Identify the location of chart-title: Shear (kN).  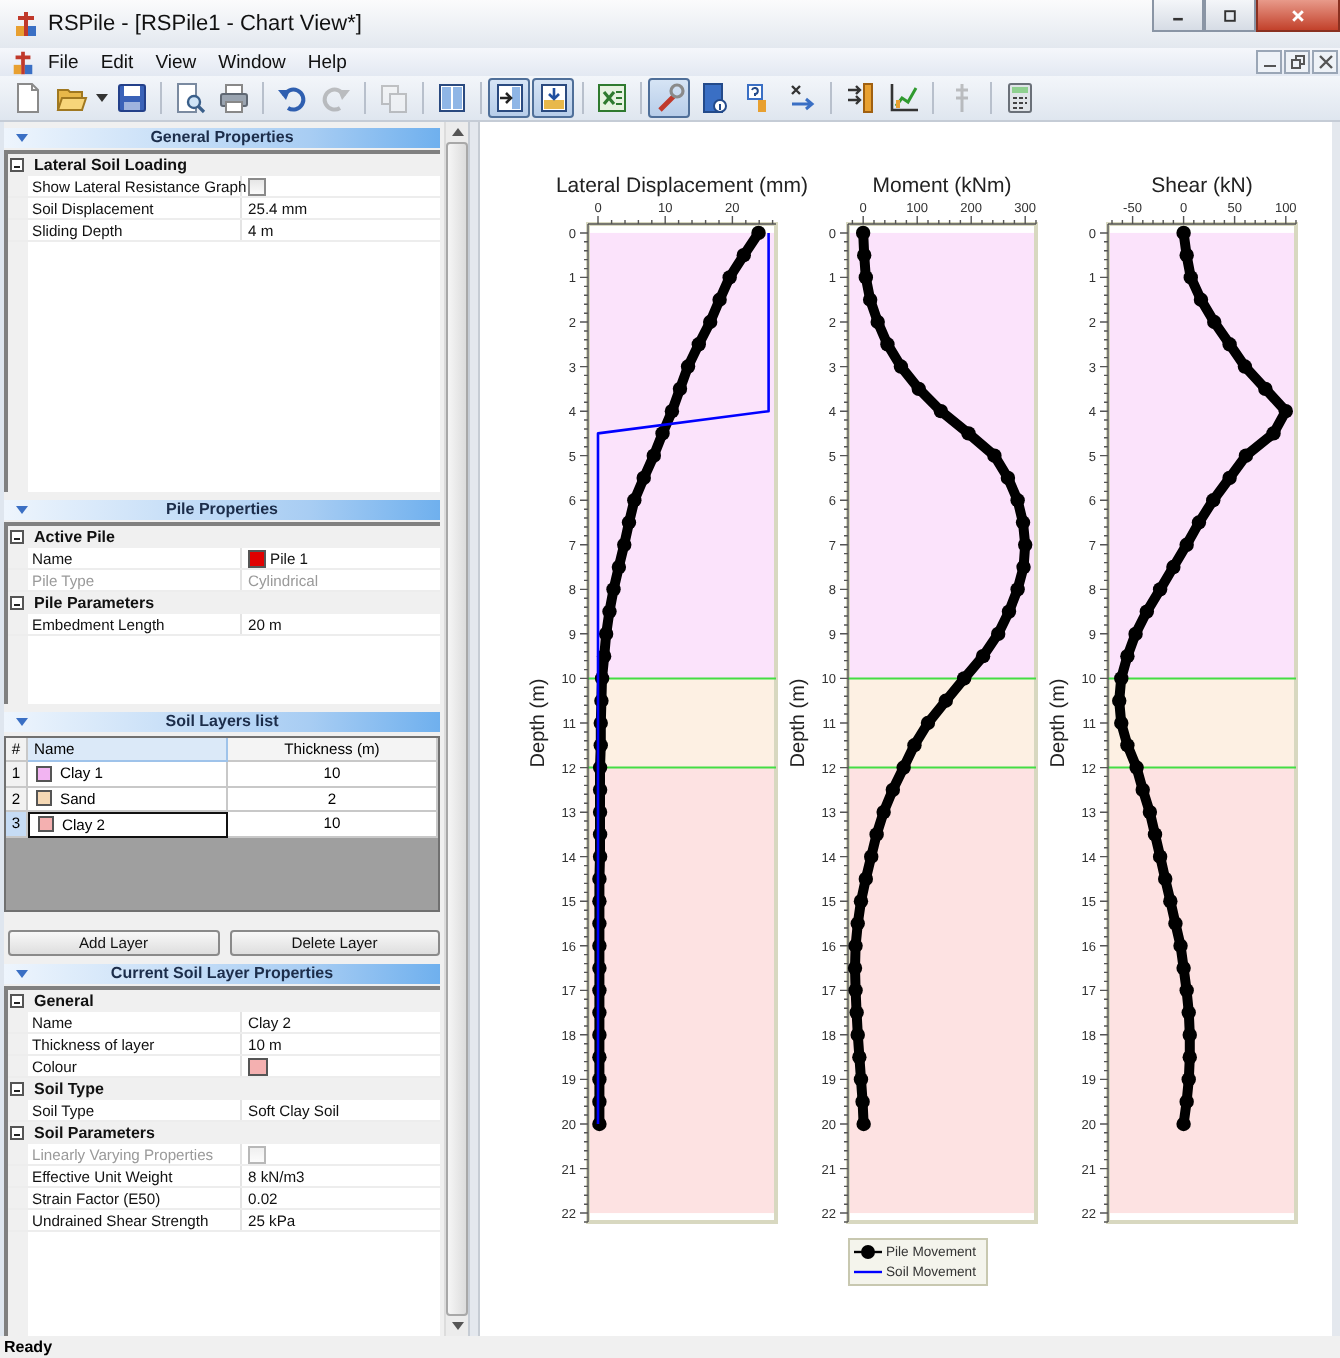
(1202, 186).